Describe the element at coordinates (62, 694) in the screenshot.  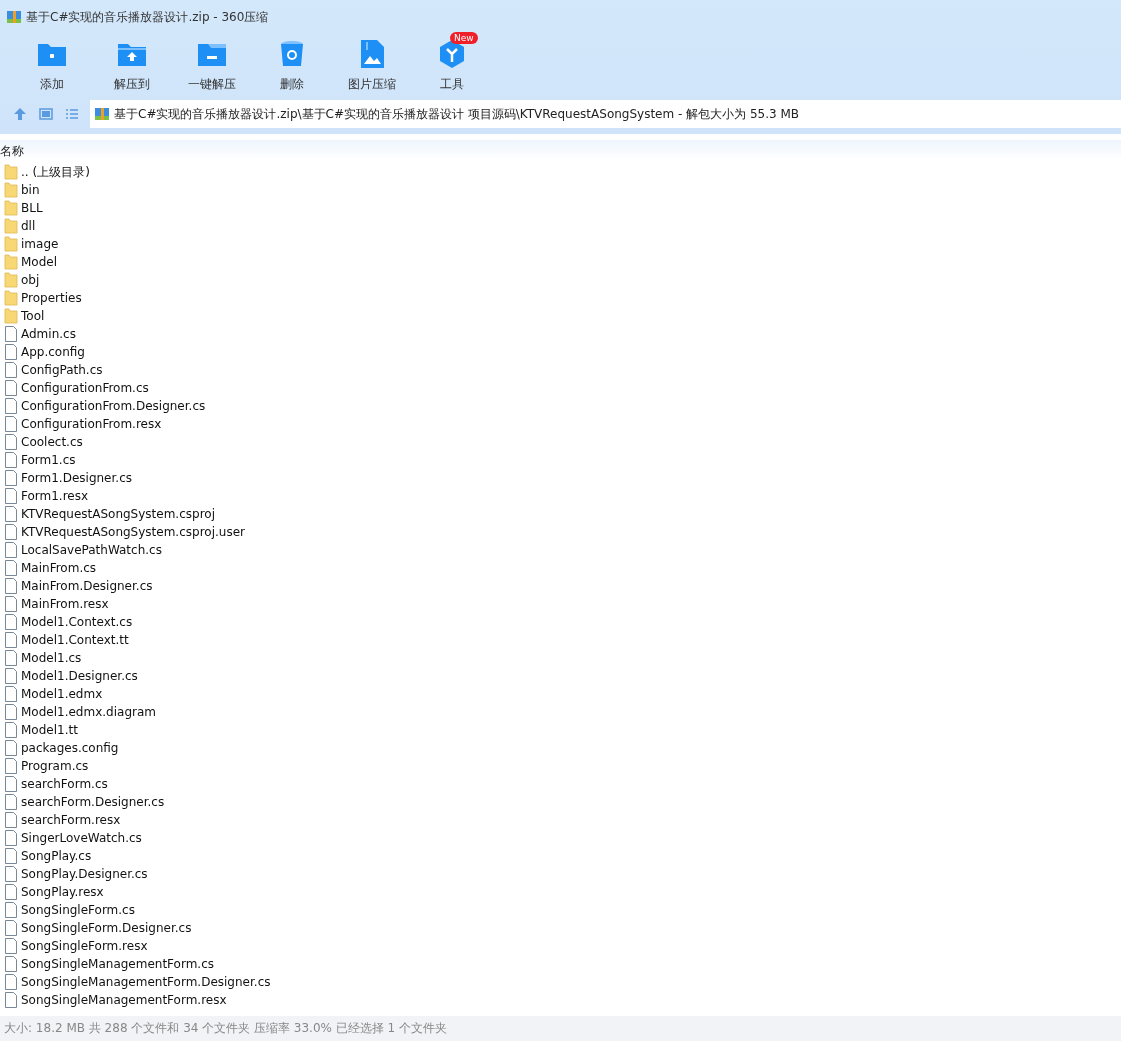
I see `file-name: Model1.edmx` at that location.